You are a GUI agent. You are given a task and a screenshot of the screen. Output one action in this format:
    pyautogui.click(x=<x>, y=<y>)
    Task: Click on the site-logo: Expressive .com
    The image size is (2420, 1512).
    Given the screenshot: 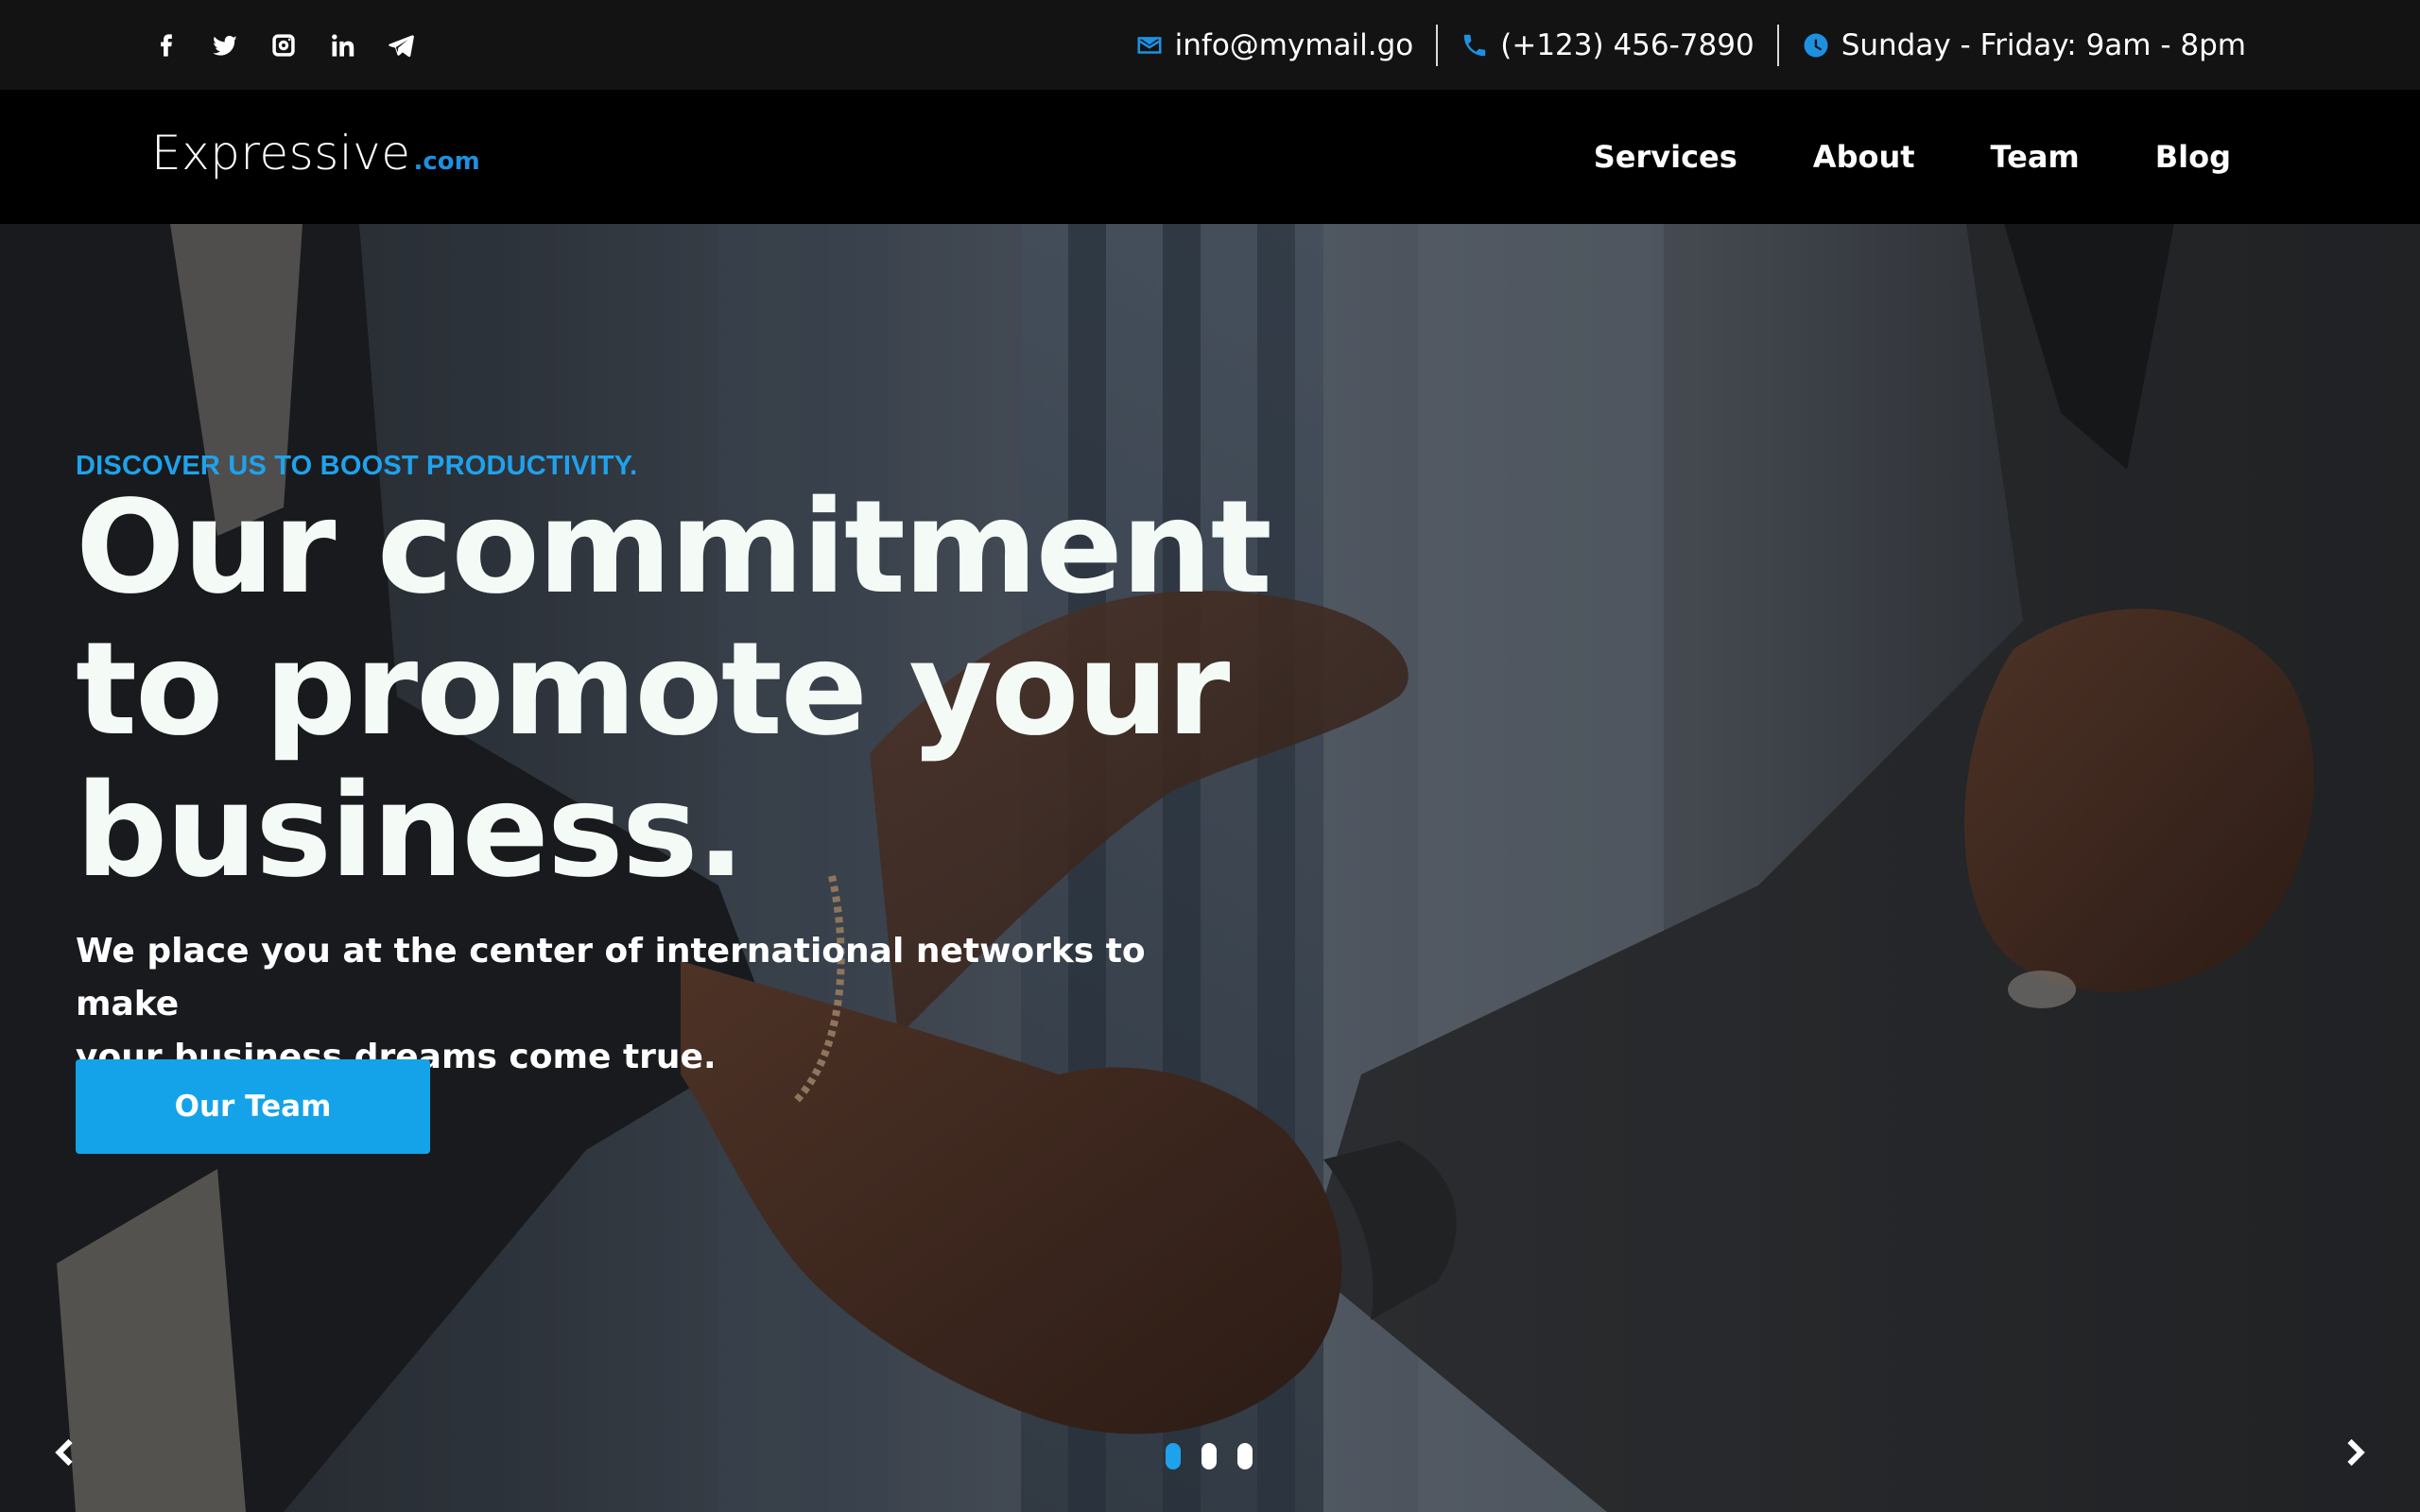 What is the action you would take?
    pyautogui.click(x=315, y=153)
    